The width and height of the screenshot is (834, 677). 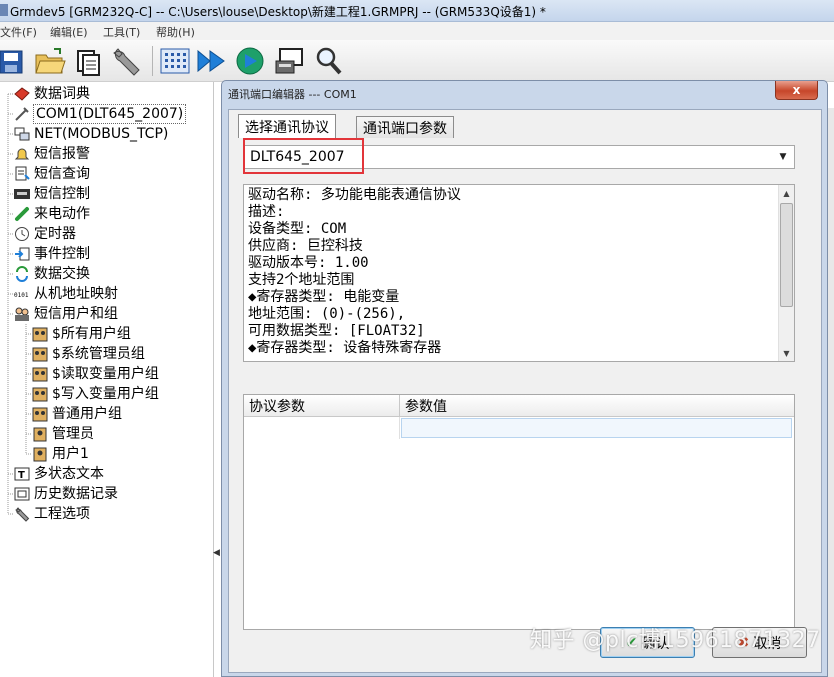 I want to click on binary-icon: 0101, so click(x=22, y=295).